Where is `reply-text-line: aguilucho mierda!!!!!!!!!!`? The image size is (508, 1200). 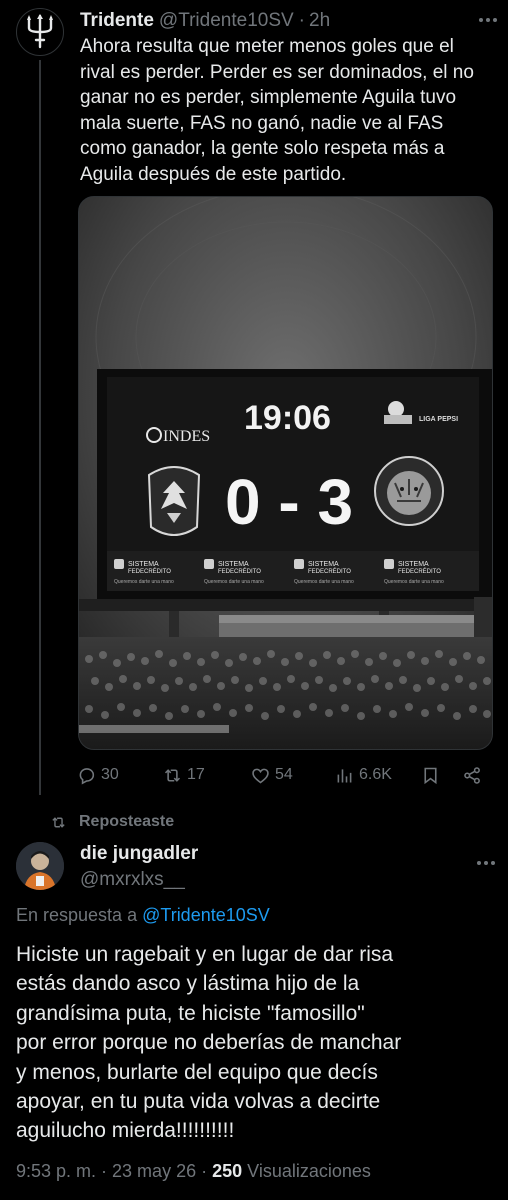
reply-text-line: aguilucho mierda!!!!!!!!!! is located at coordinates (125, 1131).